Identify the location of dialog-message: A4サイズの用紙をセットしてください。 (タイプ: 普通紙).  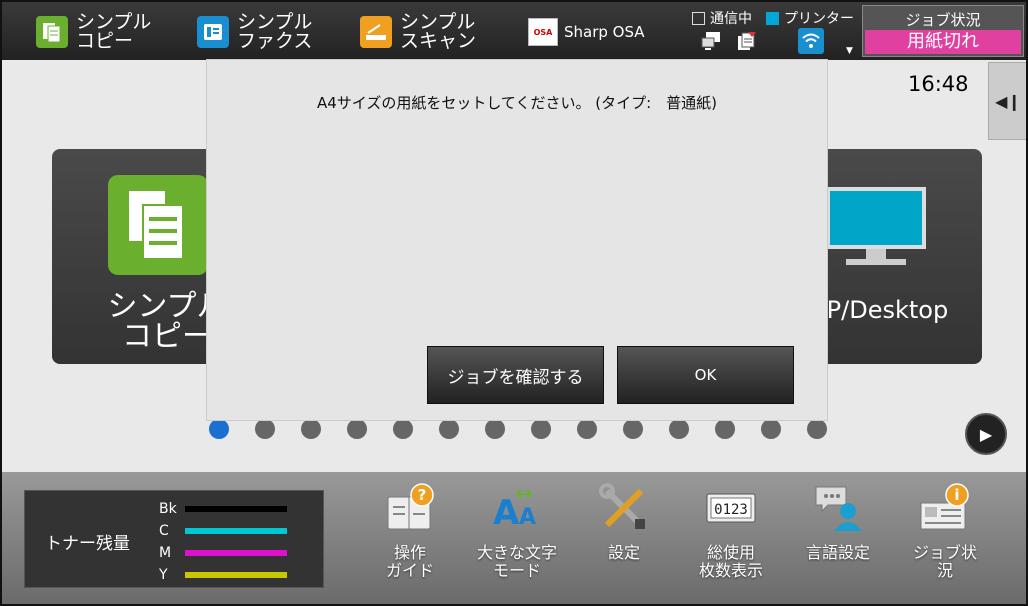
(517, 103).